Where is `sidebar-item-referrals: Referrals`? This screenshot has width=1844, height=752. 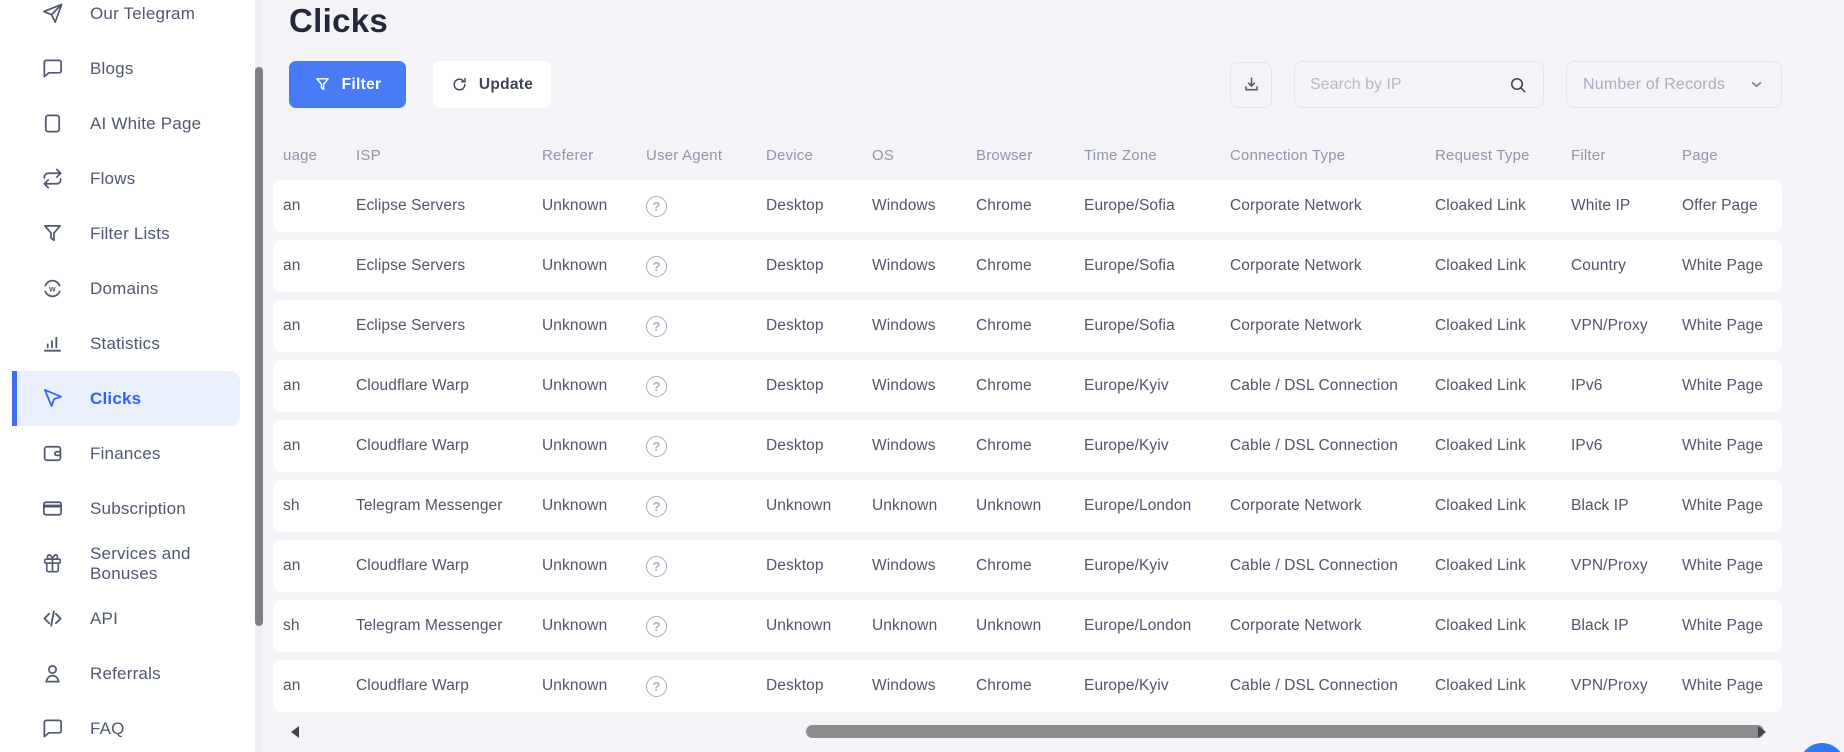
sidebar-item-referrals: Referrals is located at coordinates (131, 673).